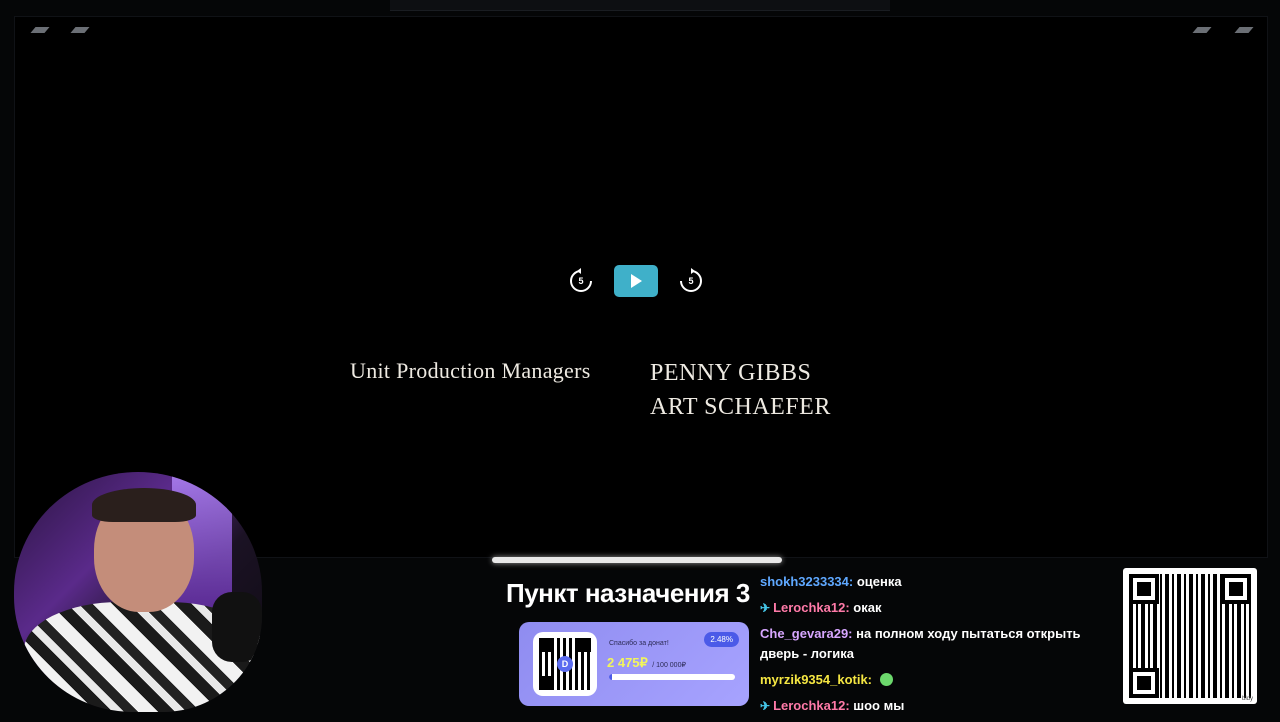 The width and height of the screenshot is (1280, 722). I want to click on donation-percent-badge: 2.48%, so click(721, 639).